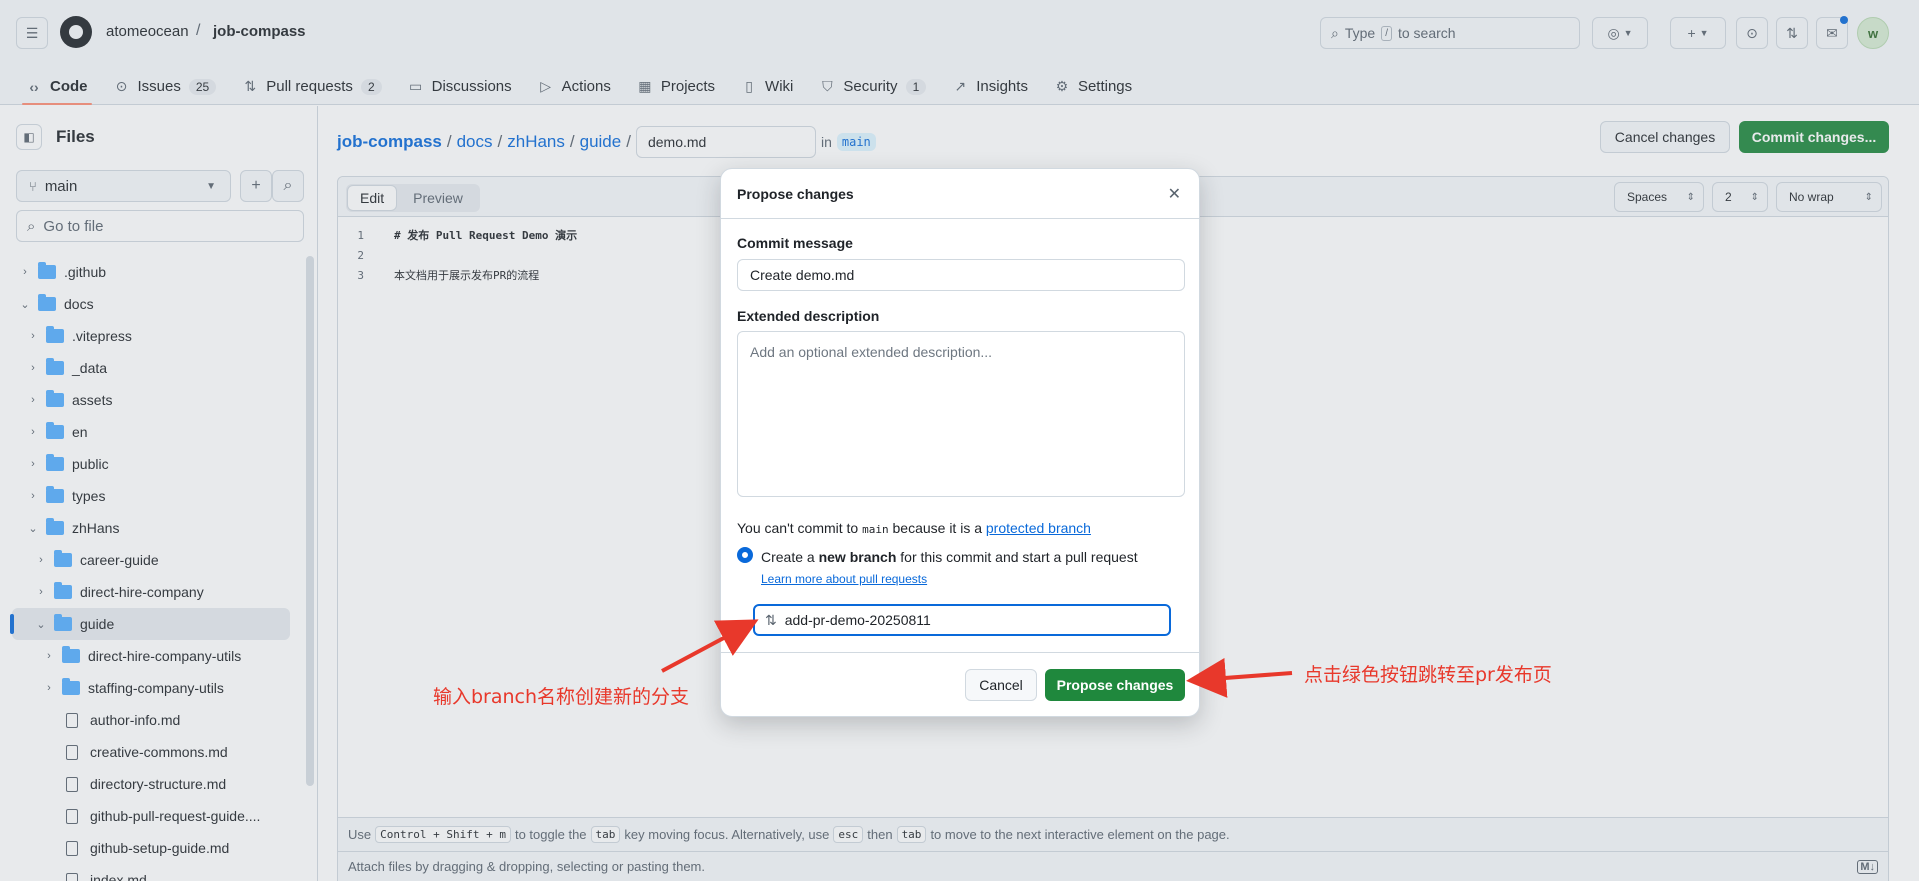 The width and height of the screenshot is (1919, 881). I want to click on learn-more-link: Learn more about pull requests, so click(844, 579).